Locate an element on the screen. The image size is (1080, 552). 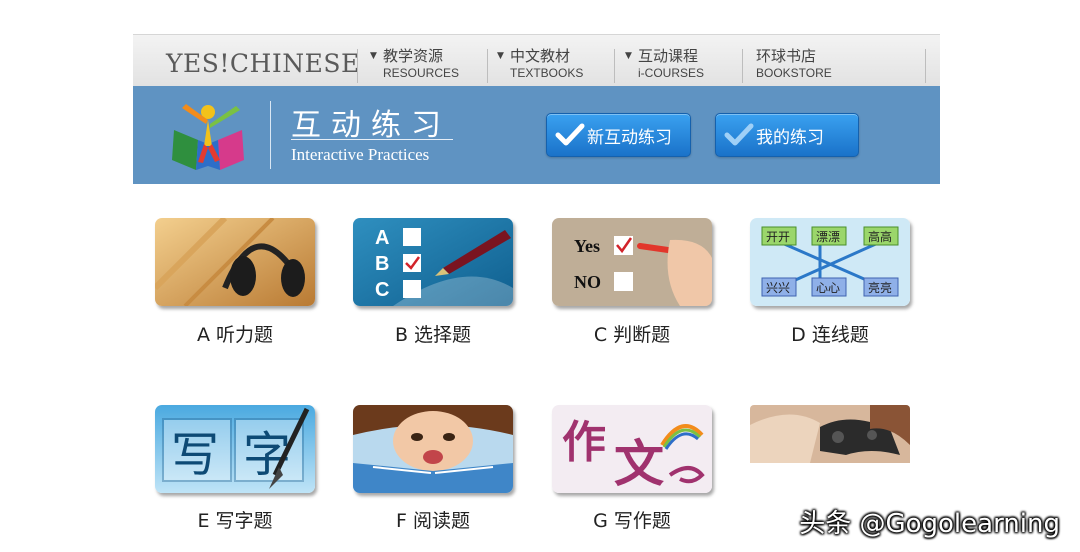
match-word: 兴兴 is located at coordinates (778, 288).